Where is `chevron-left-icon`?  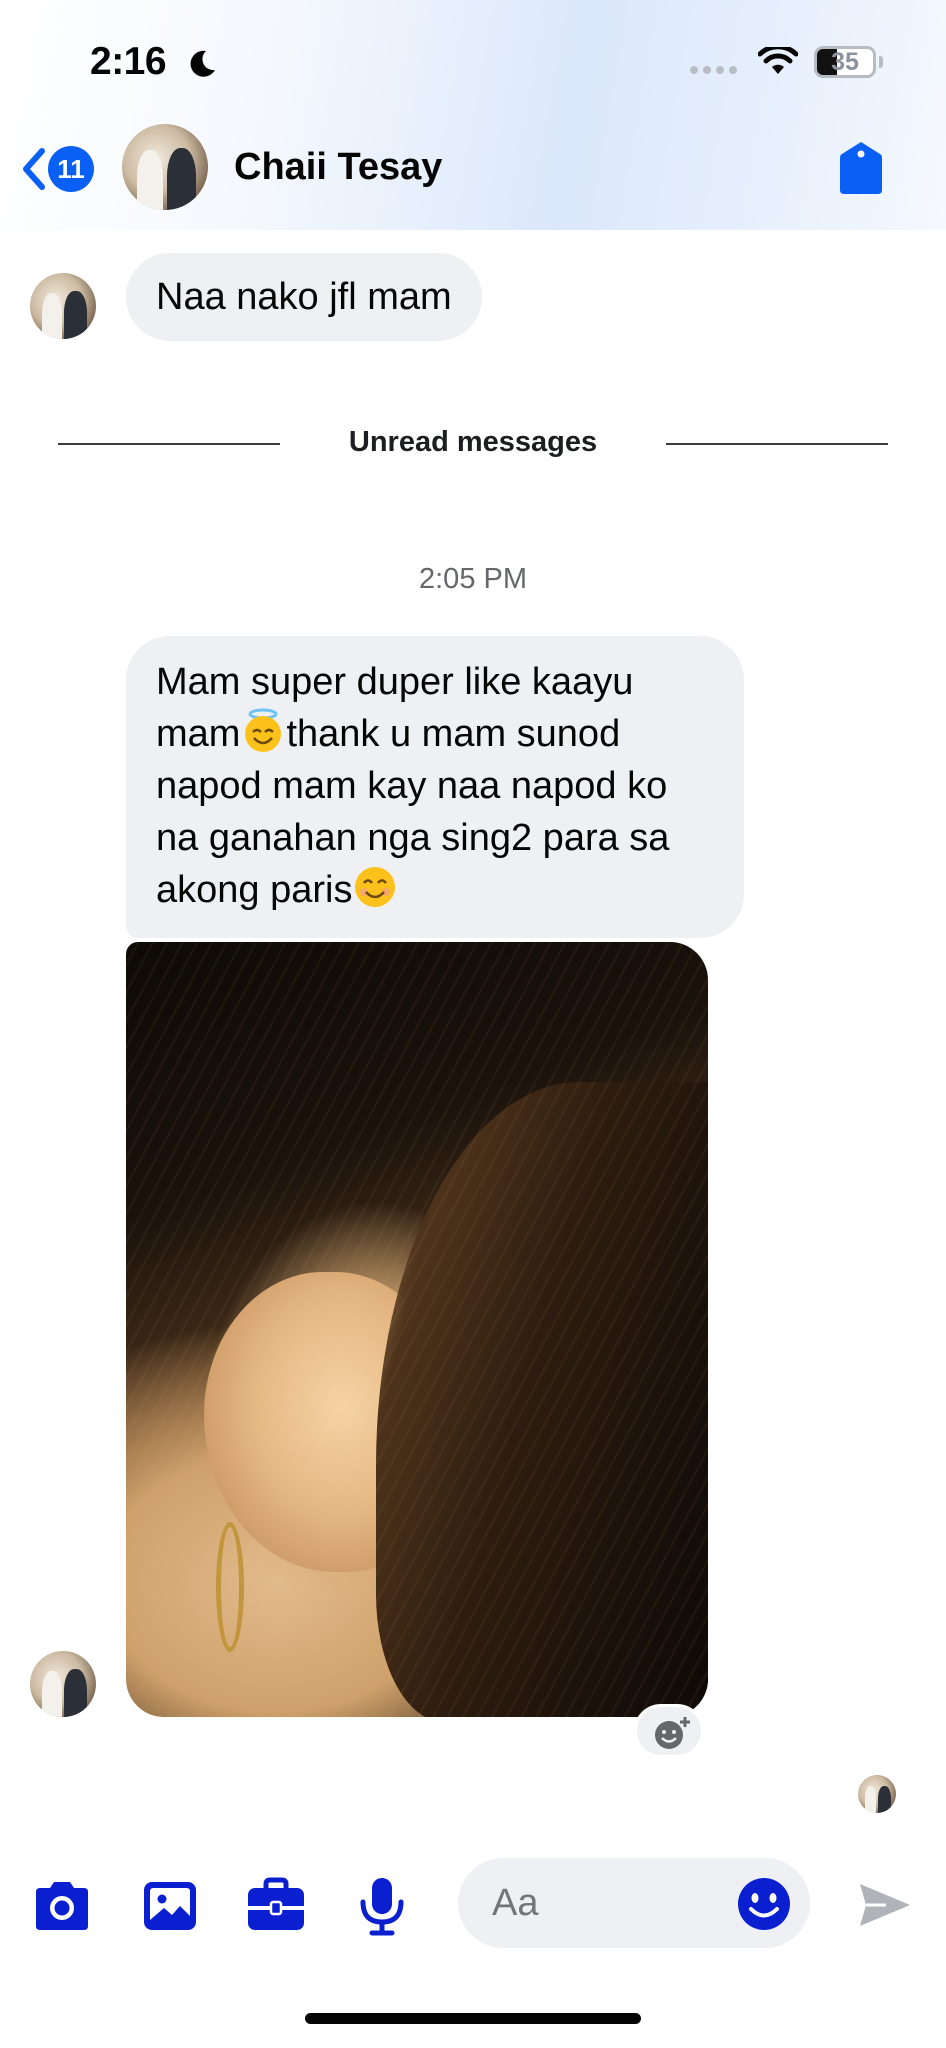
chevron-left-icon is located at coordinates (34, 169).